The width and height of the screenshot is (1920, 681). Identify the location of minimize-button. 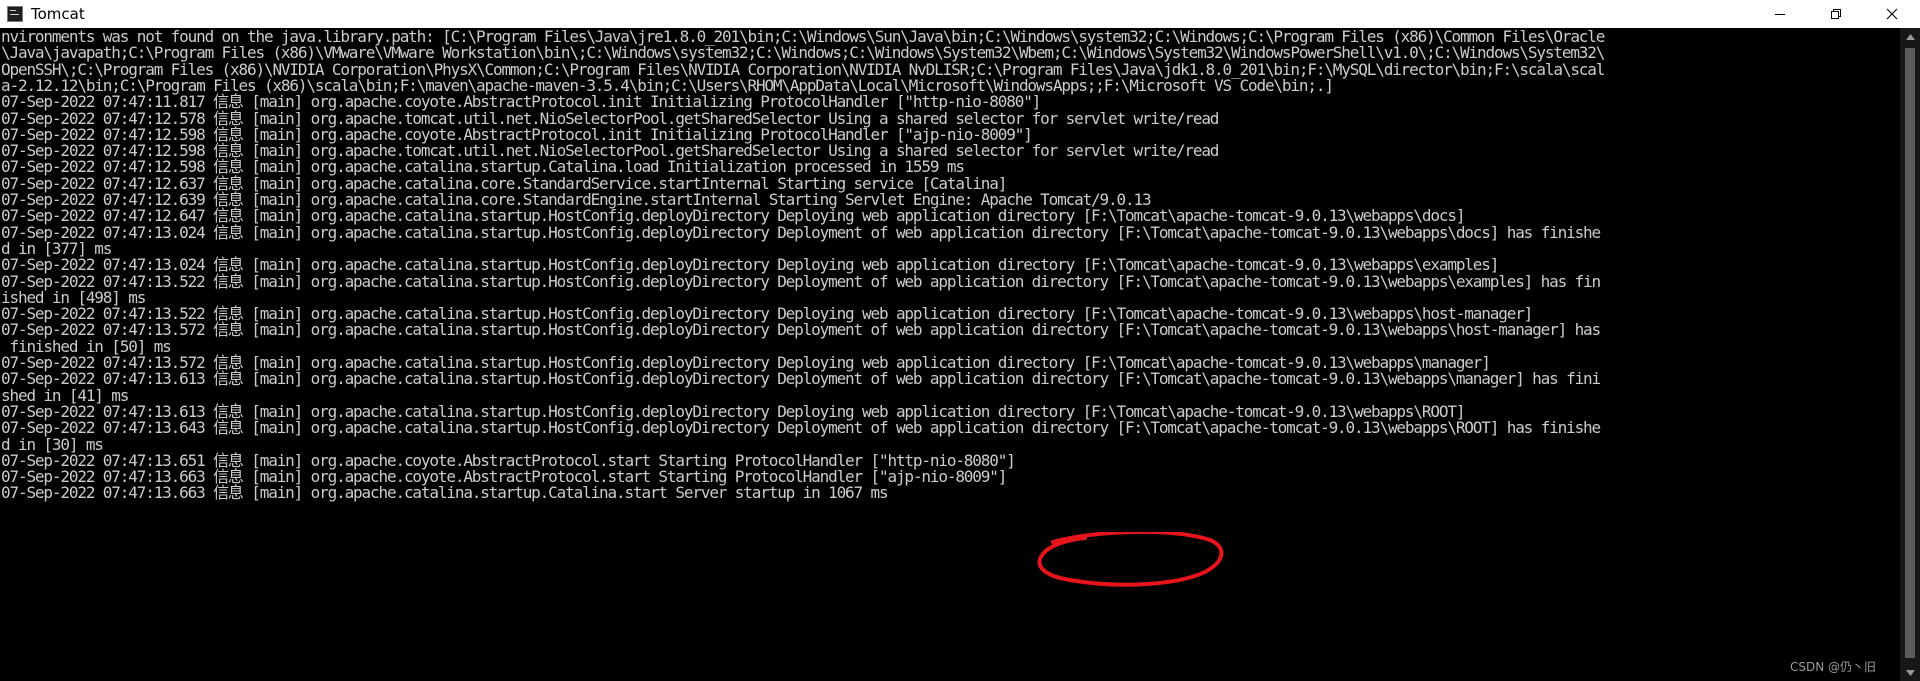
(1780, 14).